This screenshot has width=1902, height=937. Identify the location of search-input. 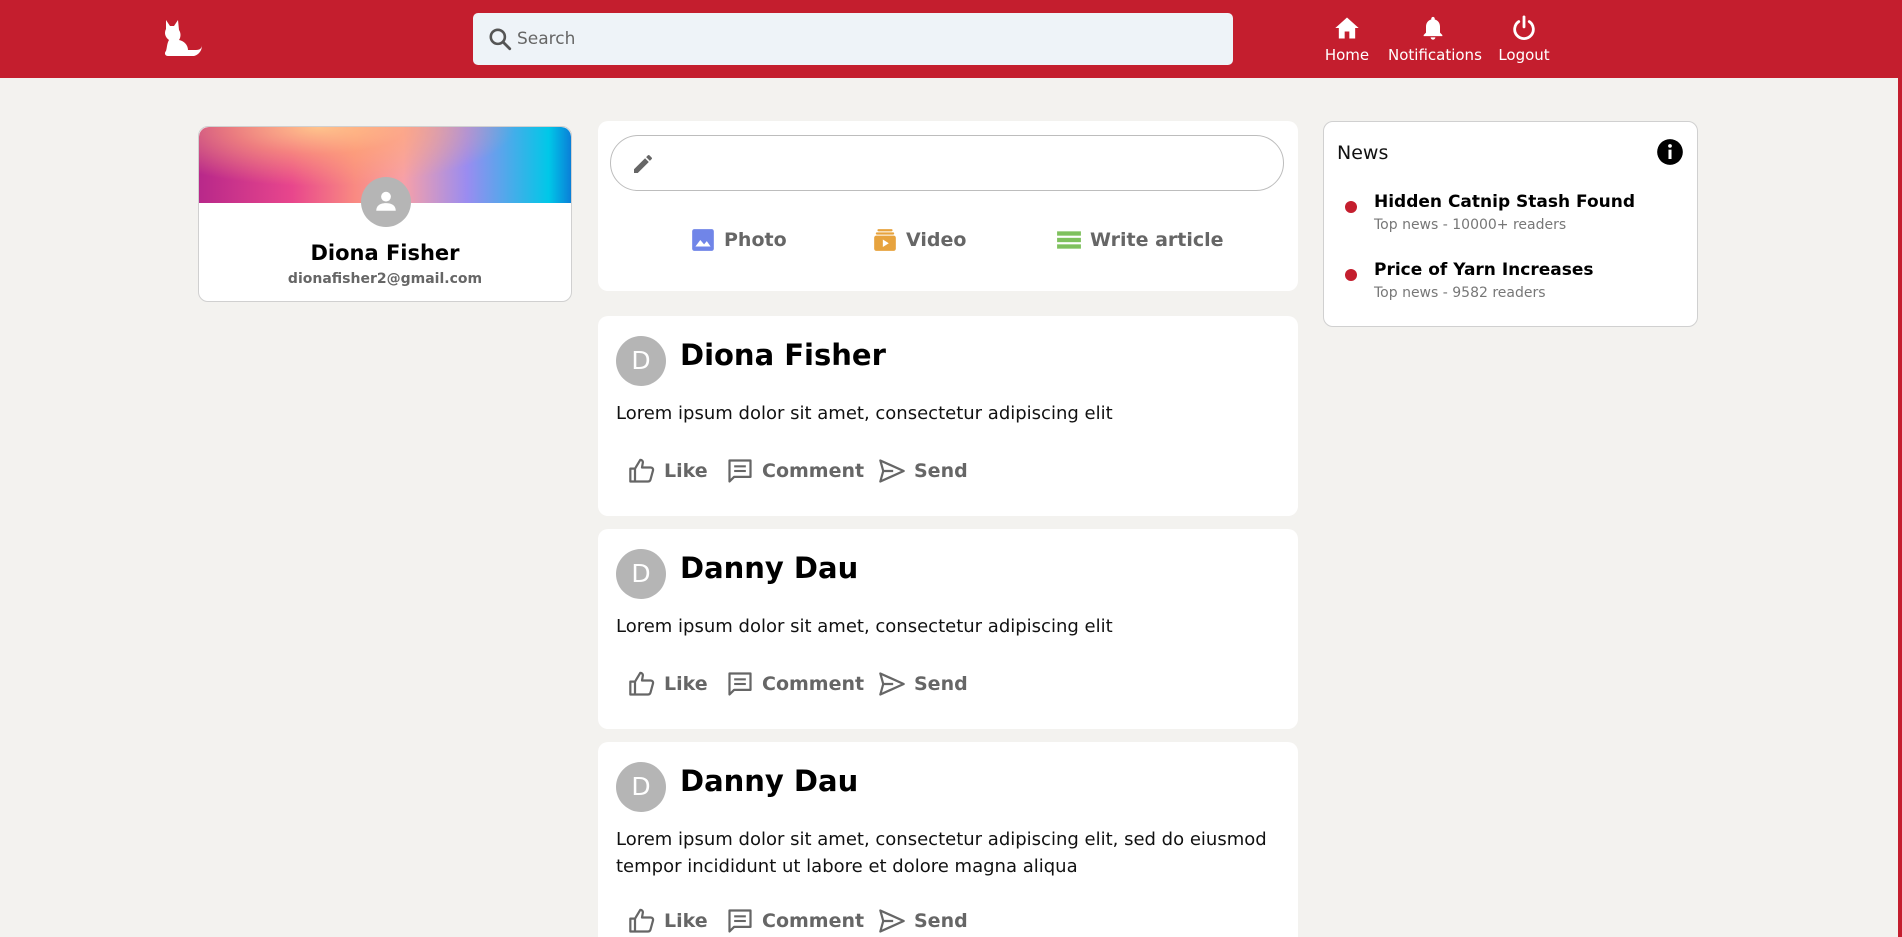
(862, 39).